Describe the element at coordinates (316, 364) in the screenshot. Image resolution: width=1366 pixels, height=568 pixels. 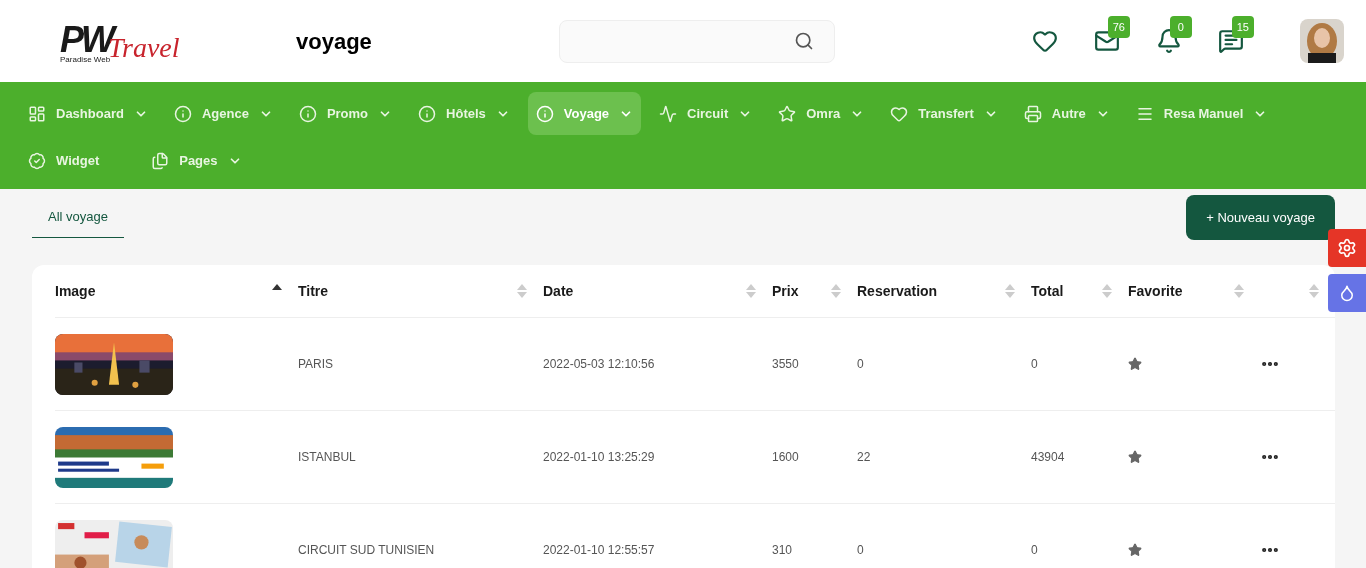
I see `table-cell-text: PARIS` at that location.